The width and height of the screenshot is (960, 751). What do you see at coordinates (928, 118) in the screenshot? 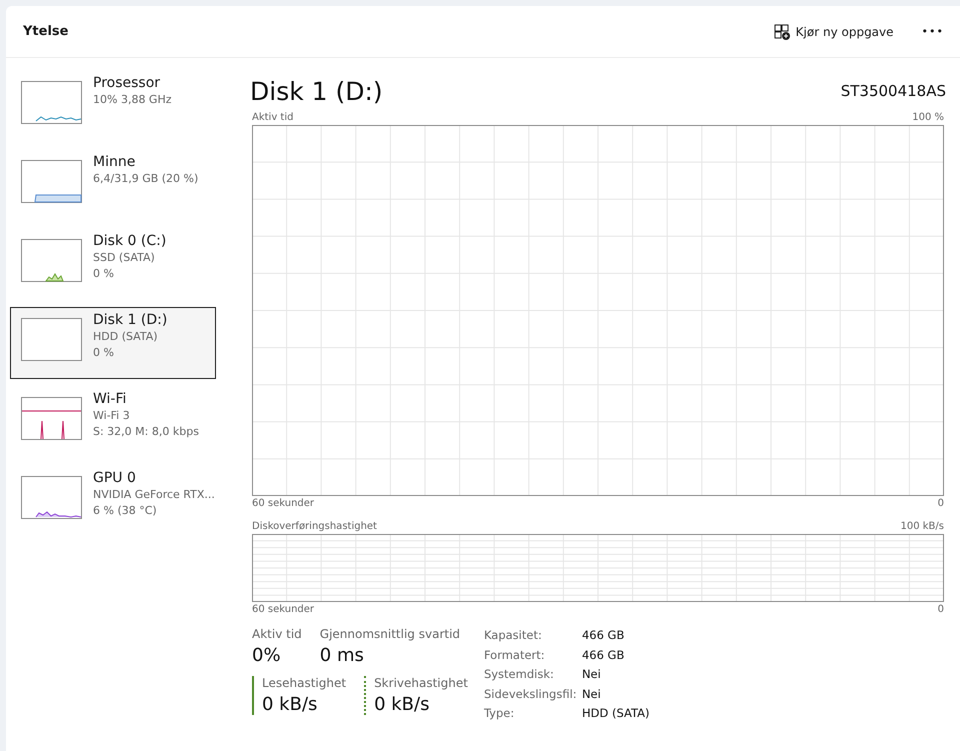
I see `graph-max: 100 %` at bounding box center [928, 118].